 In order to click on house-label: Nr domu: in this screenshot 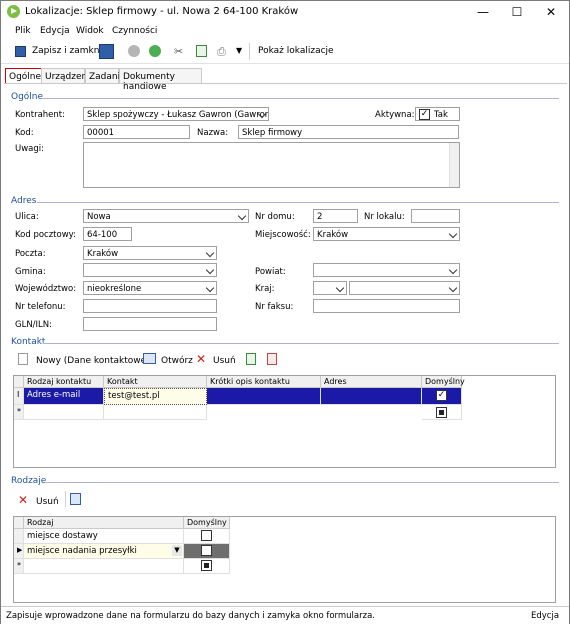, I will do `click(275, 217)`.